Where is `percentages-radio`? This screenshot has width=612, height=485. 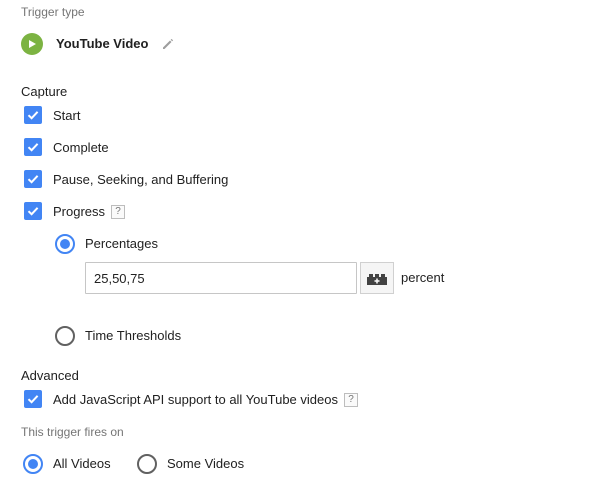
percentages-radio is located at coordinates (65, 244).